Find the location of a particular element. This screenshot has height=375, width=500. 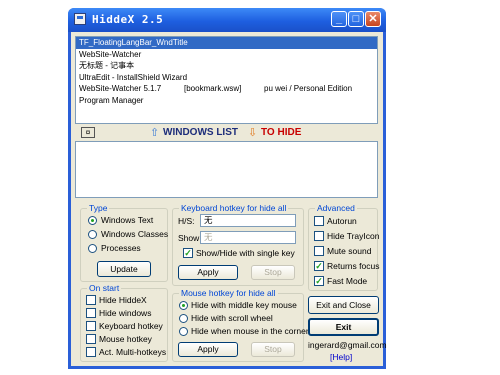

mouse-stop-button: Stop is located at coordinates (273, 349).